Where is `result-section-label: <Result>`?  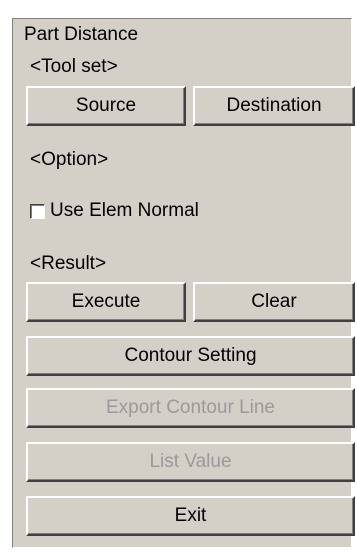 result-section-label: <Result> is located at coordinates (68, 263).